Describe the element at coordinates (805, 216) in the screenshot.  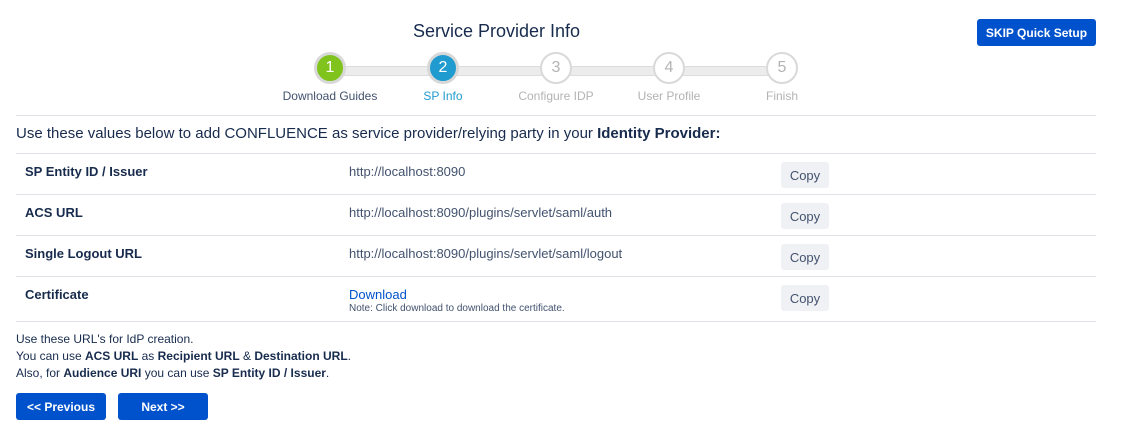
I see `copy-acs-url-button: Copy` at that location.